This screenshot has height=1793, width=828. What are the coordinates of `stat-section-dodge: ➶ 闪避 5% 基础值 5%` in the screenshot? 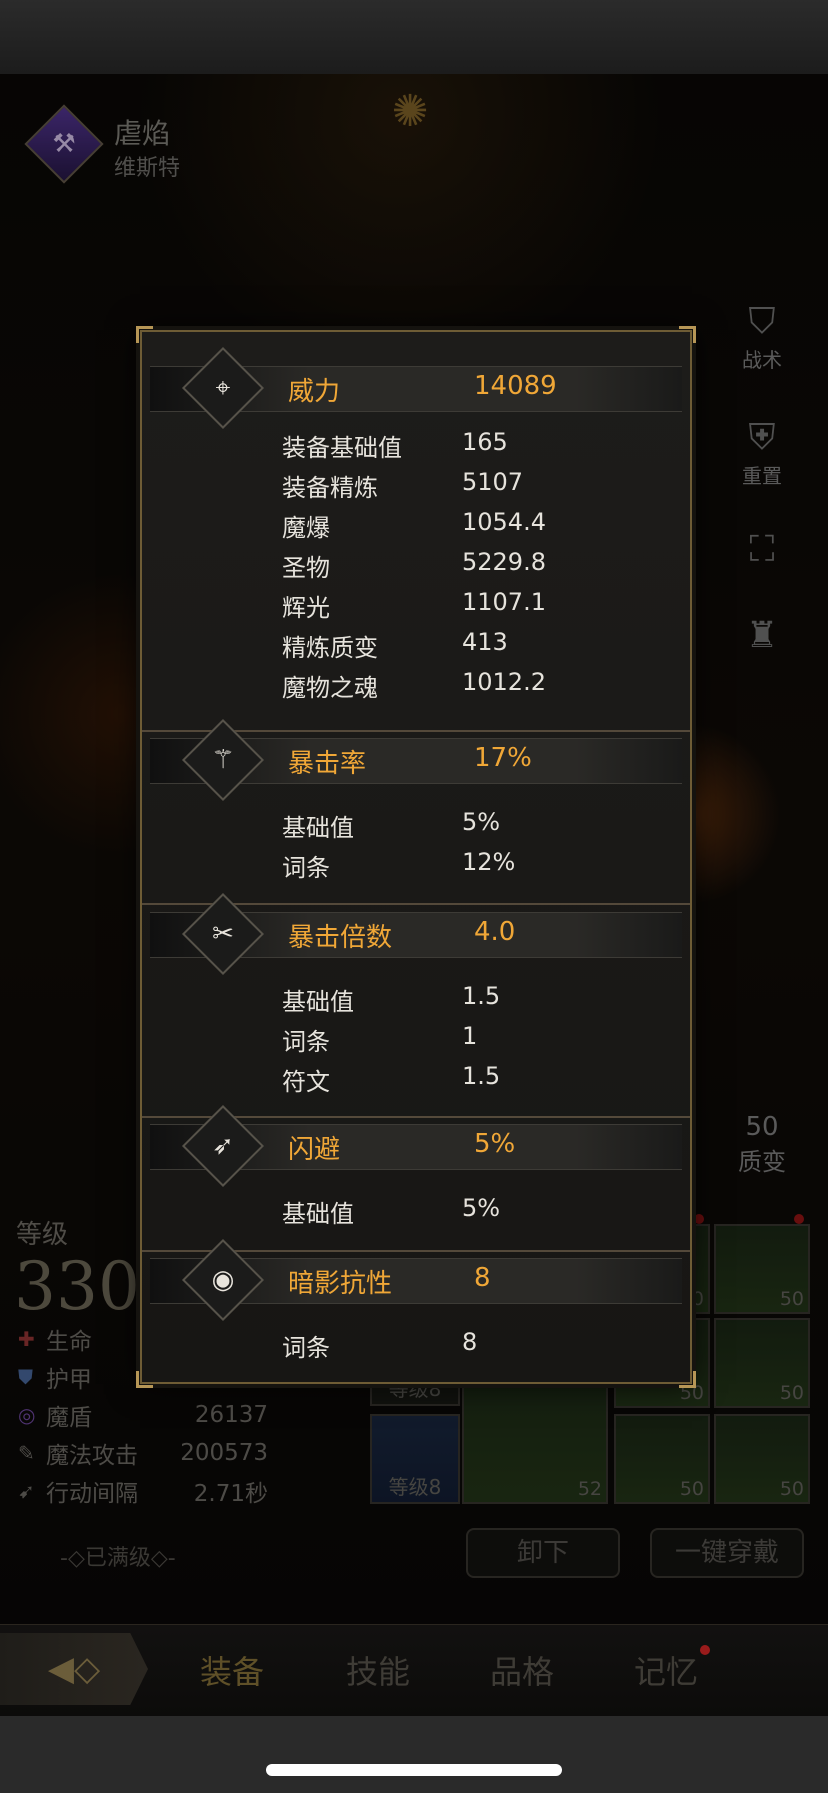 It's located at (416, 1167).